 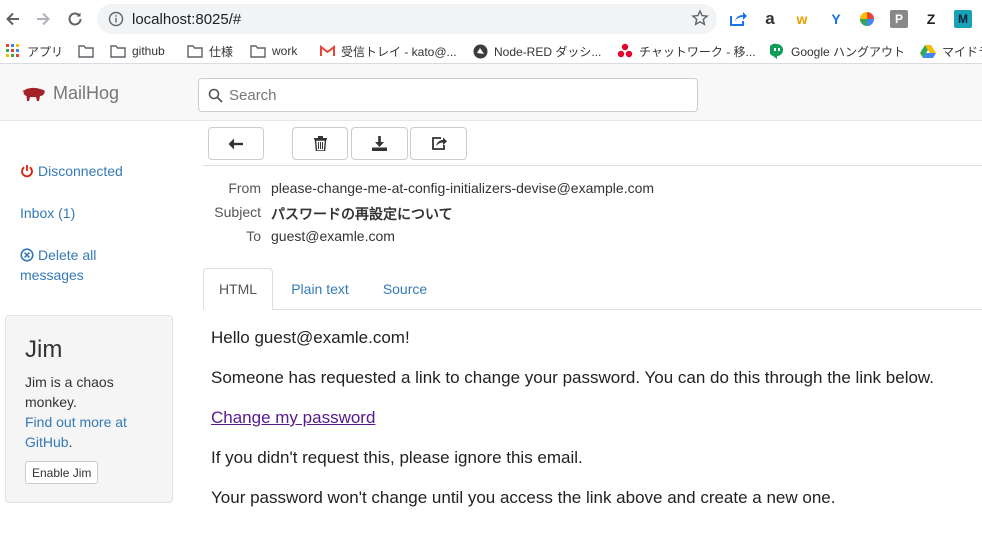 I want to click on bookmark-work: work, so click(x=273, y=51).